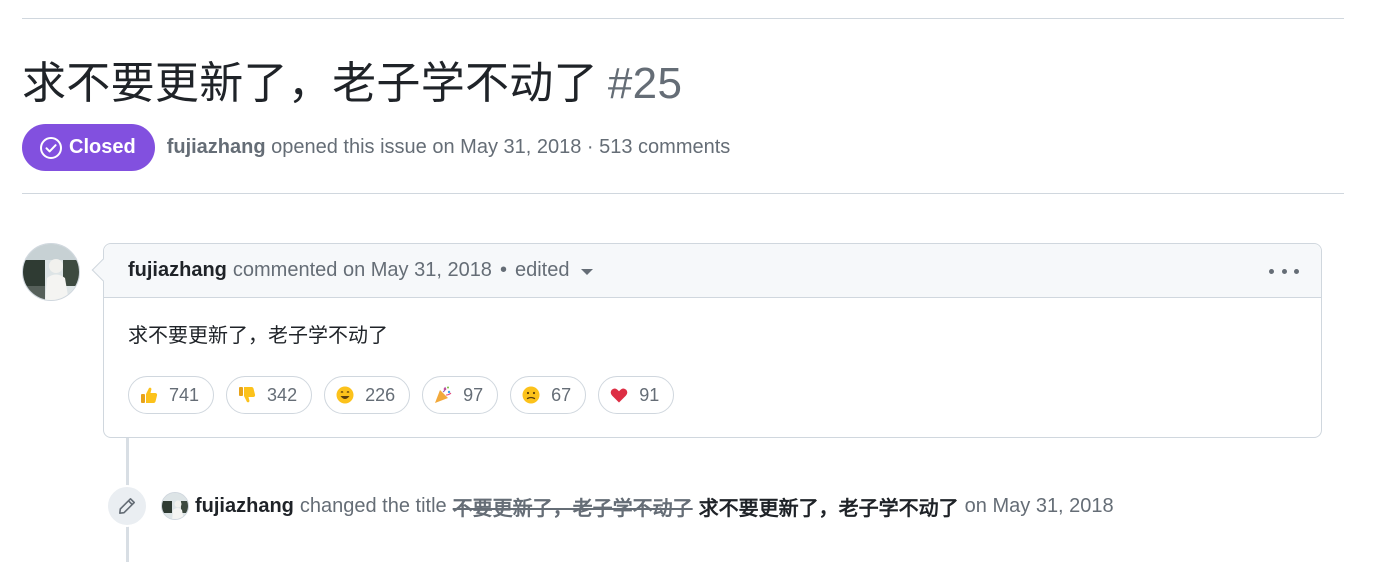 The height and width of the screenshot is (562, 1382). I want to click on reaction-confused: 67, so click(548, 395).